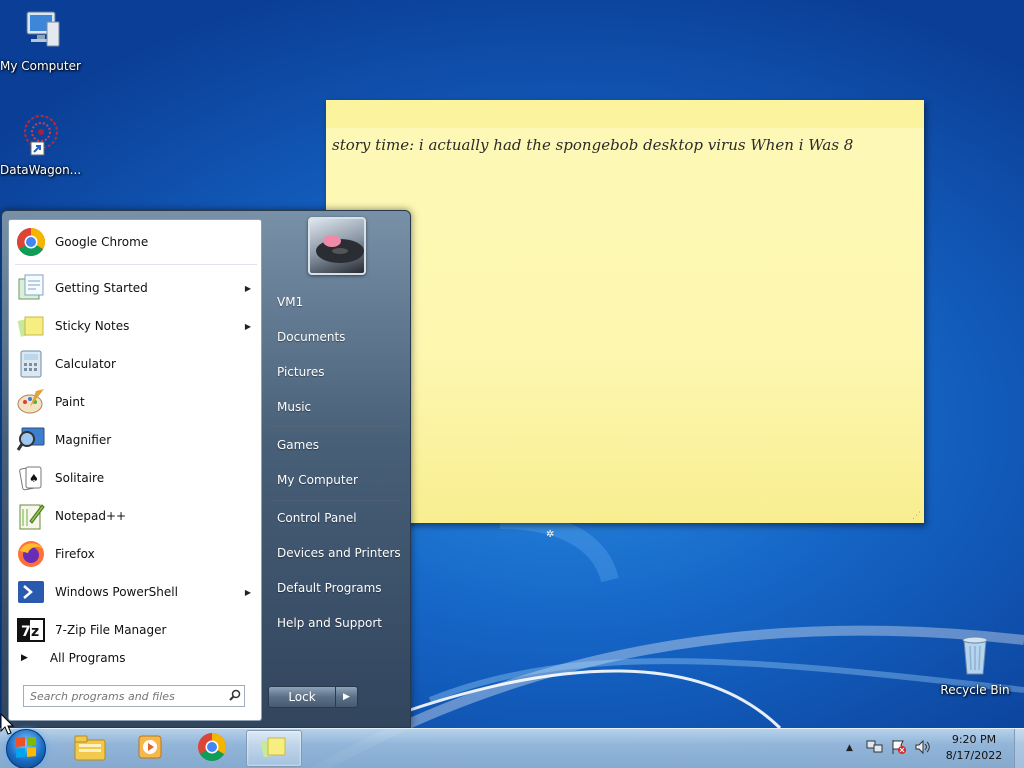 The image size is (1024, 768). I want to click on program-item-firefox: Firefox, so click(136, 554).